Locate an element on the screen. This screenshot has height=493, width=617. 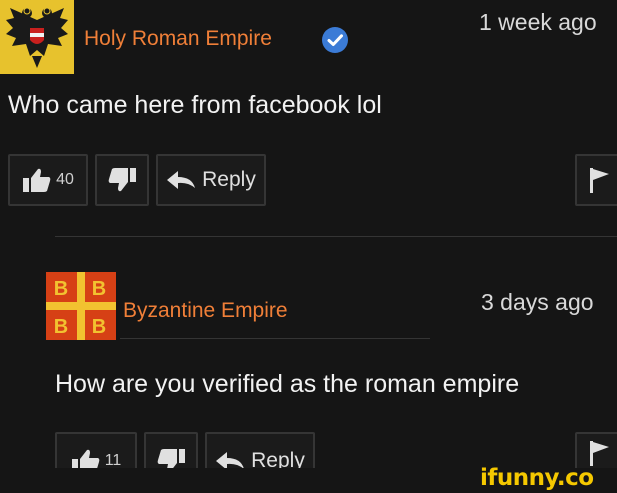
thumbs-down-icon is located at coordinates (122, 180).